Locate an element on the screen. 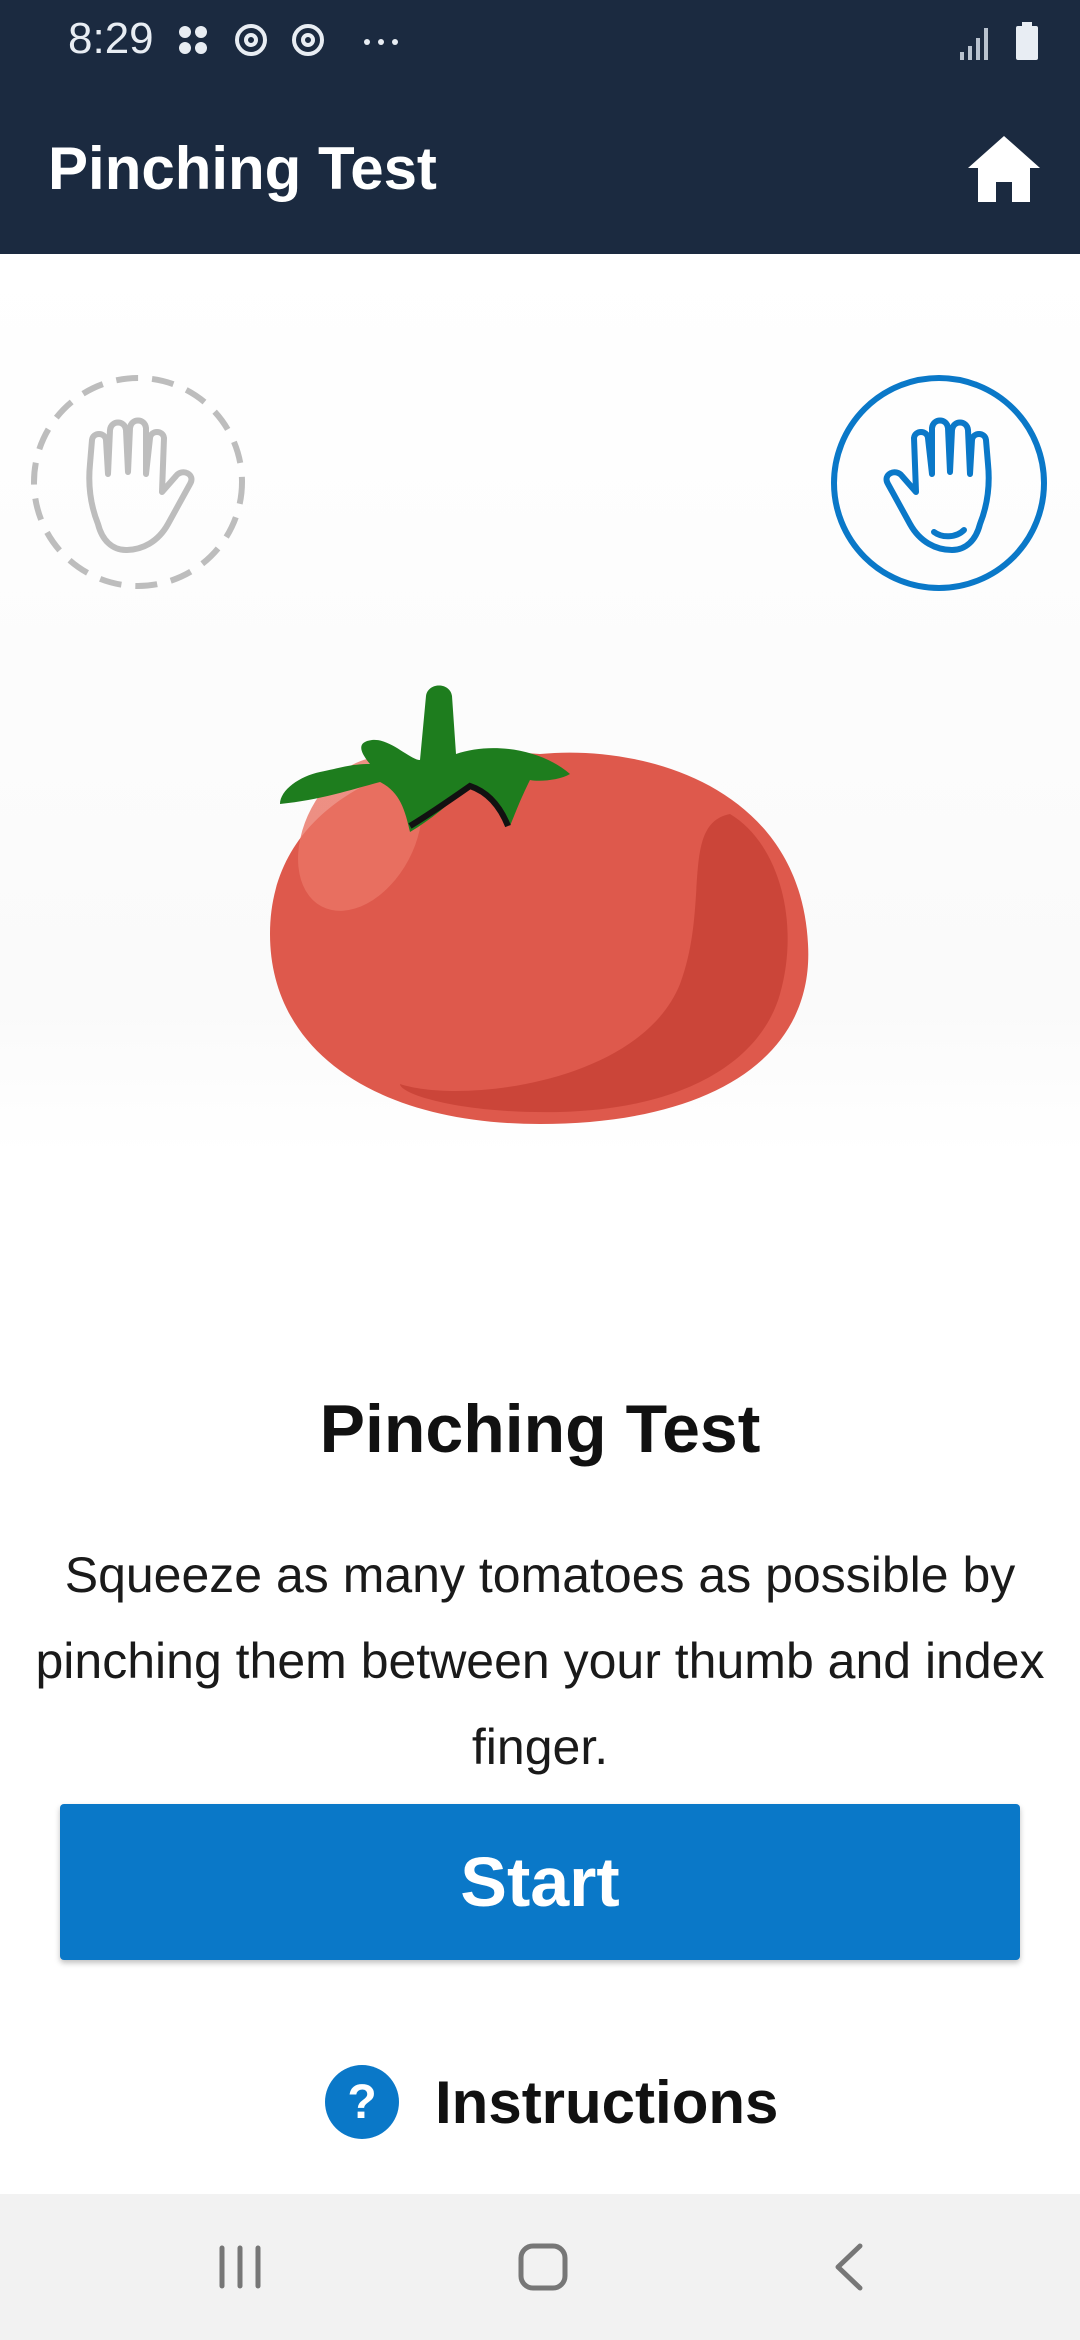  battery-icon is located at coordinates (1027, 41).